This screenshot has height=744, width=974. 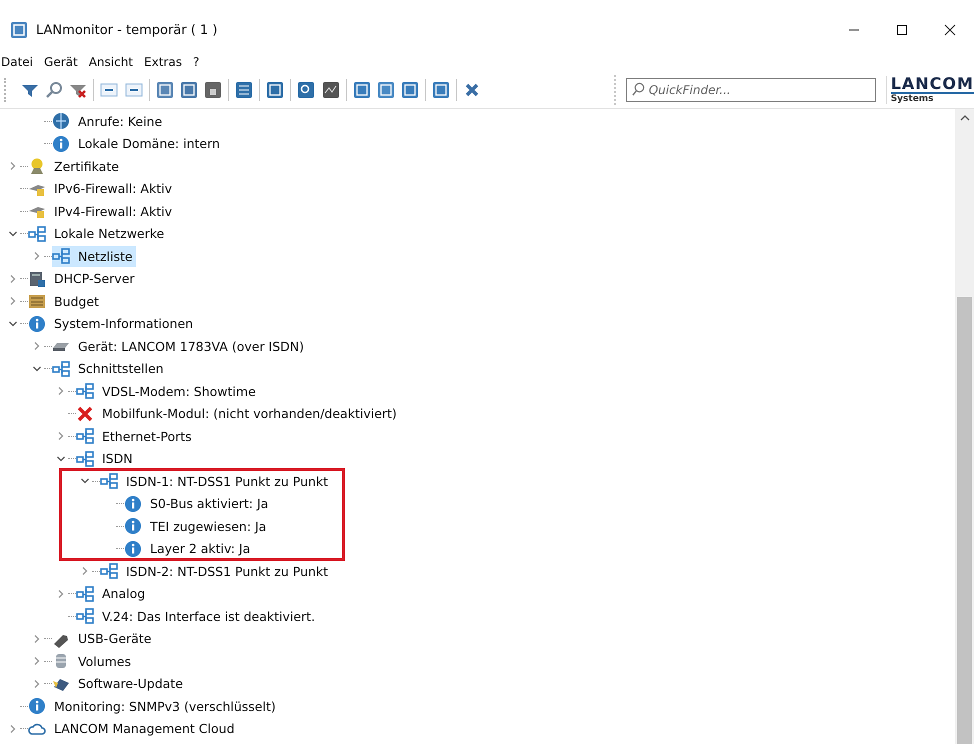 What do you see at coordinates (127, 30) in the screenshot?
I see `window-title: LANmonitor - temporär ( 1 )` at bounding box center [127, 30].